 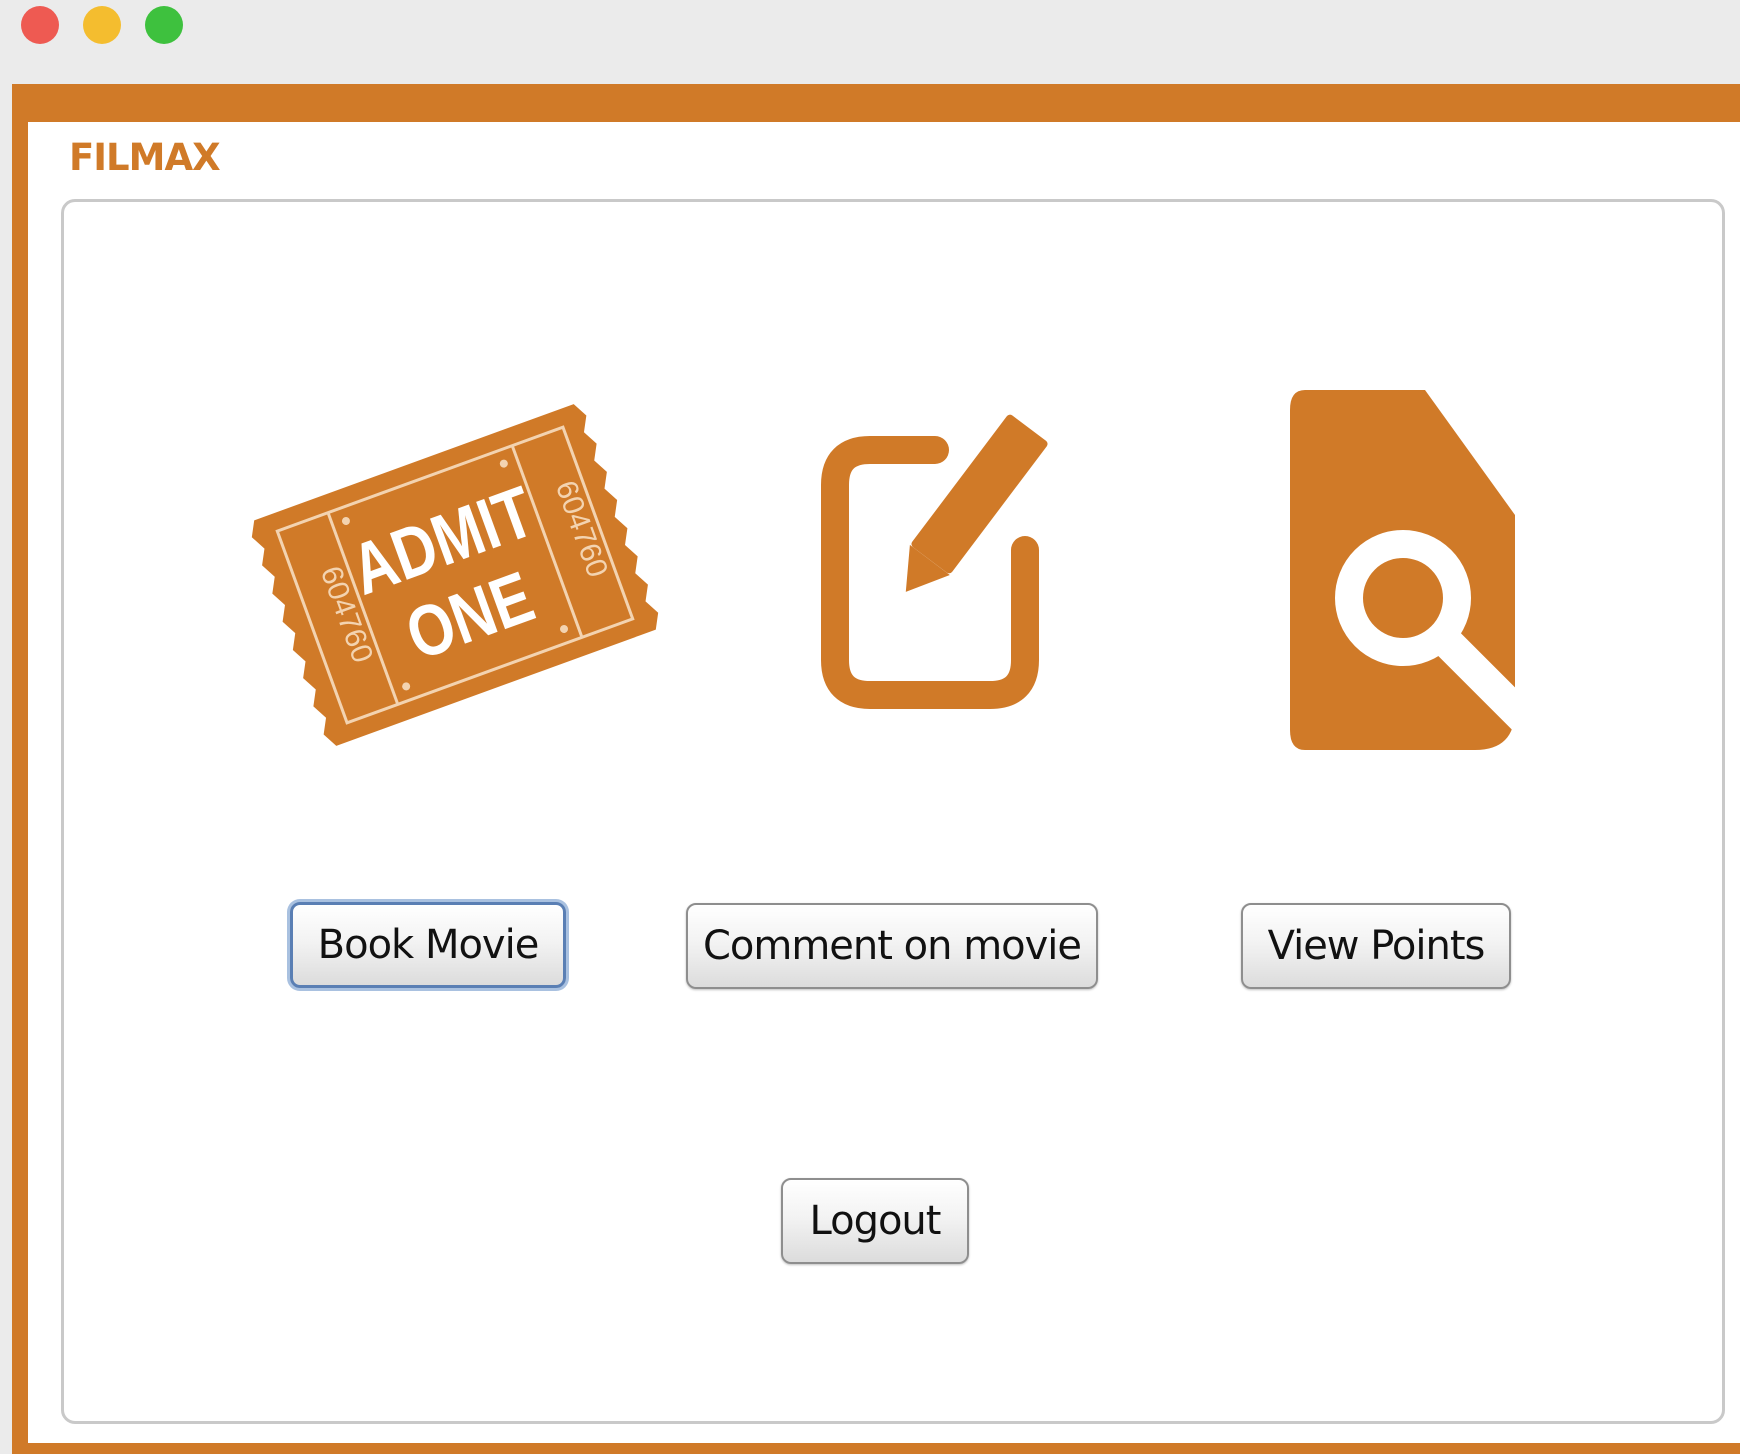 I want to click on book-movie-button: Book Movie, so click(x=428, y=945).